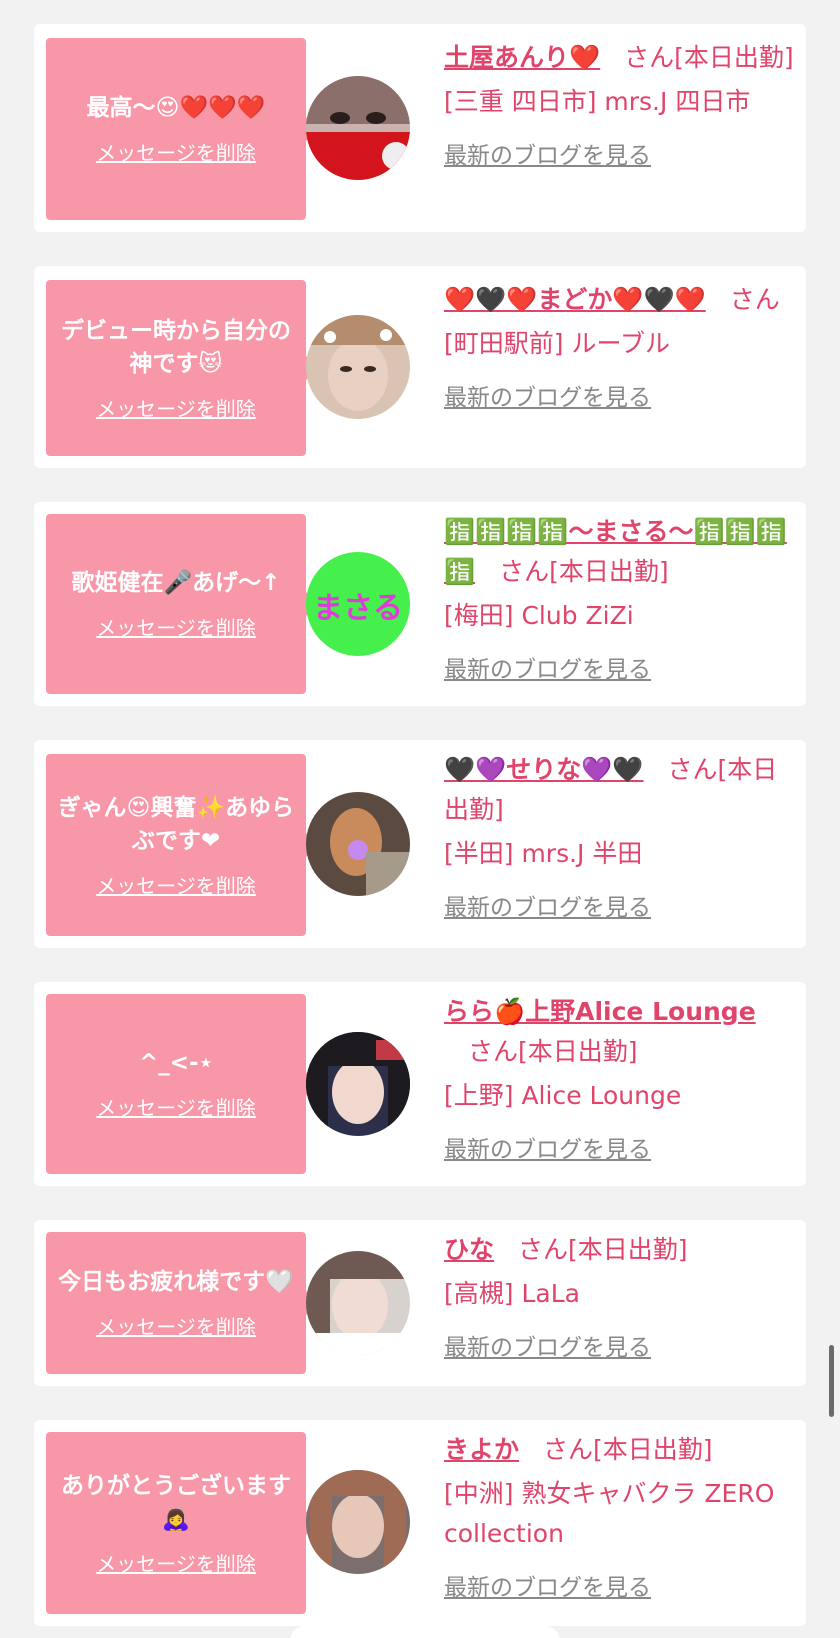 The width and height of the screenshot is (840, 1638). I want to click on message-text: ありがとうございます🙇‍♀️, so click(176, 1502).